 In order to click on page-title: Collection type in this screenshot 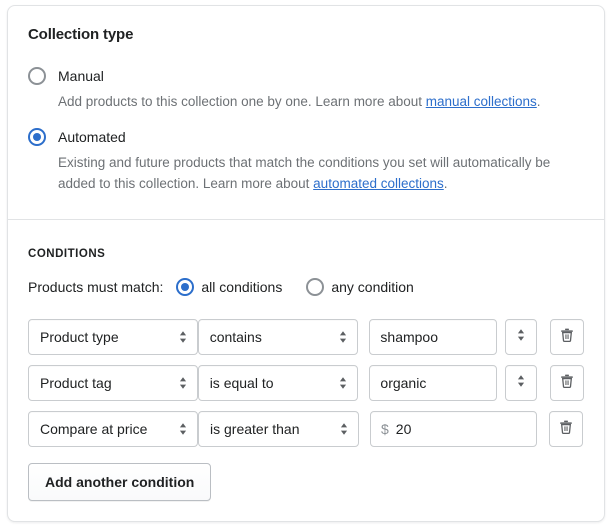, I will do `click(81, 34)`.